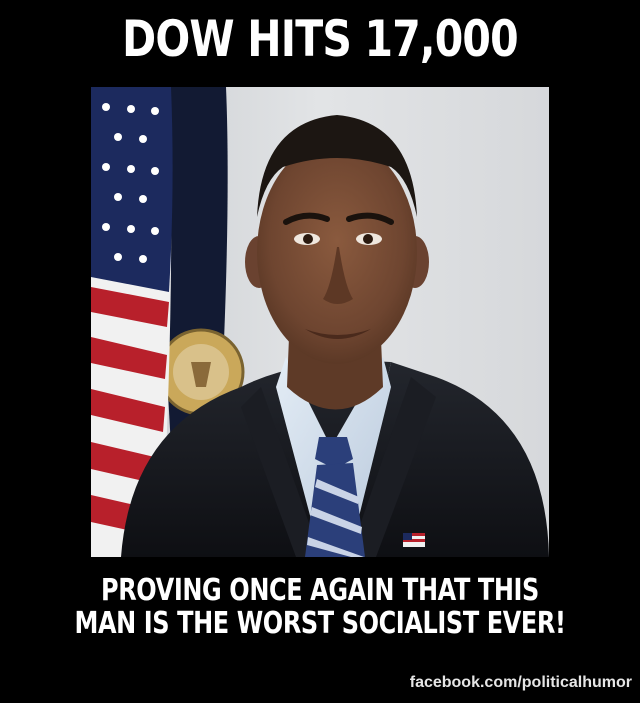 This screenshot has height=703, width=640. Describe the element at coordinates (320, 590) in the screenshot. I see `caption-line-1: PROVING ONCE AGAIN THAT THIS` at that location.